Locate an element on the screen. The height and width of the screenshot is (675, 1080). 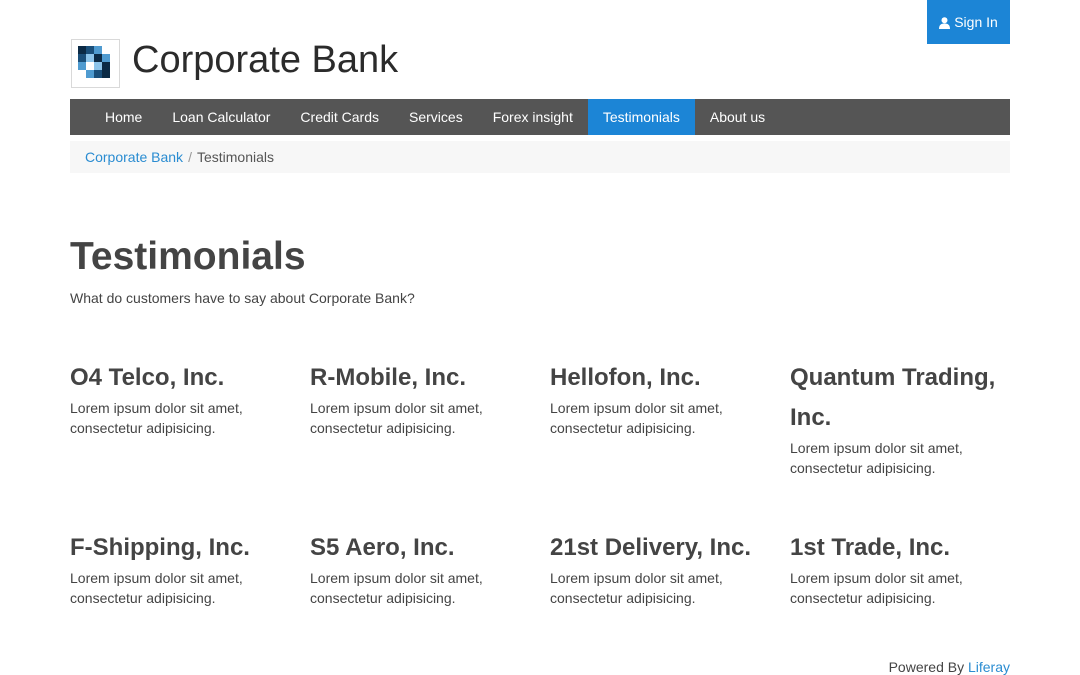
site-title: Corporate Bank is located at coordinates (265, 60).